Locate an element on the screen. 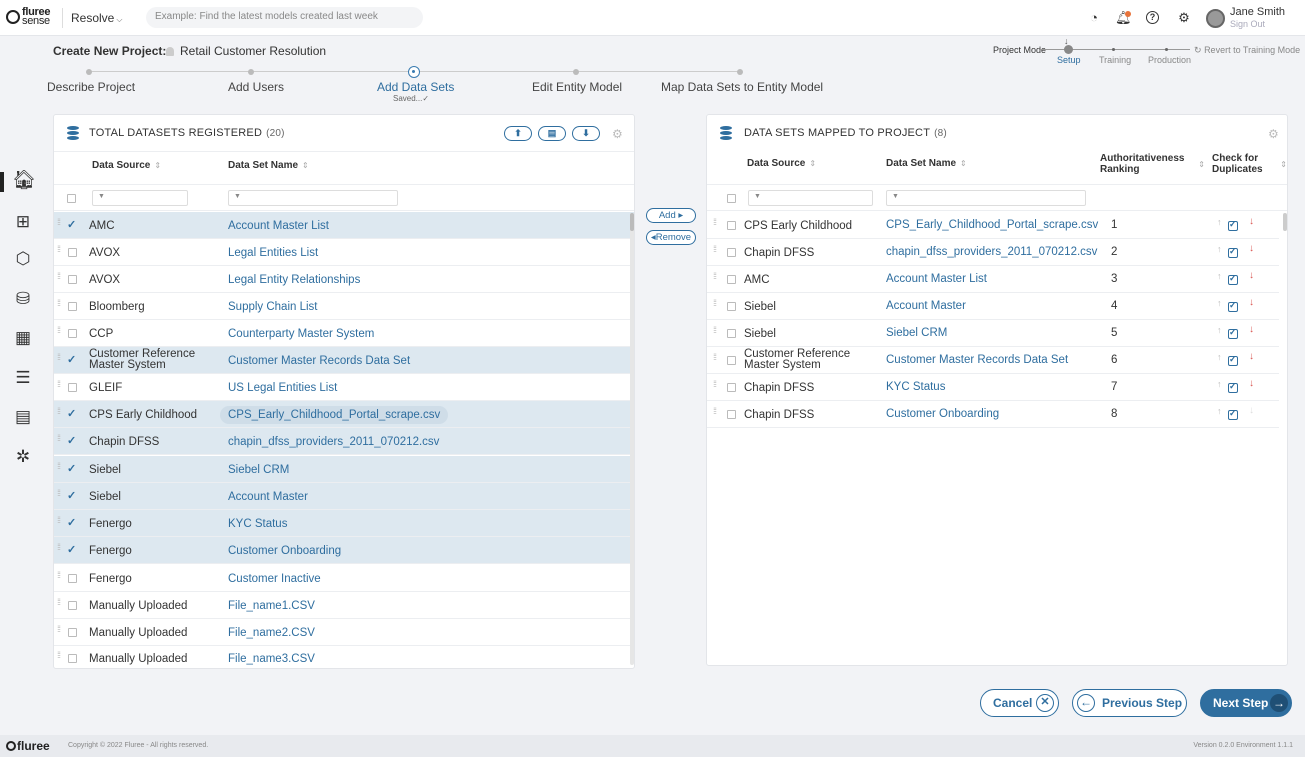 This screenshot has width=1305, height=757. table-row: ⁞⁞ Bloomberg Supply Chain List is located at coordinates (344, 306).